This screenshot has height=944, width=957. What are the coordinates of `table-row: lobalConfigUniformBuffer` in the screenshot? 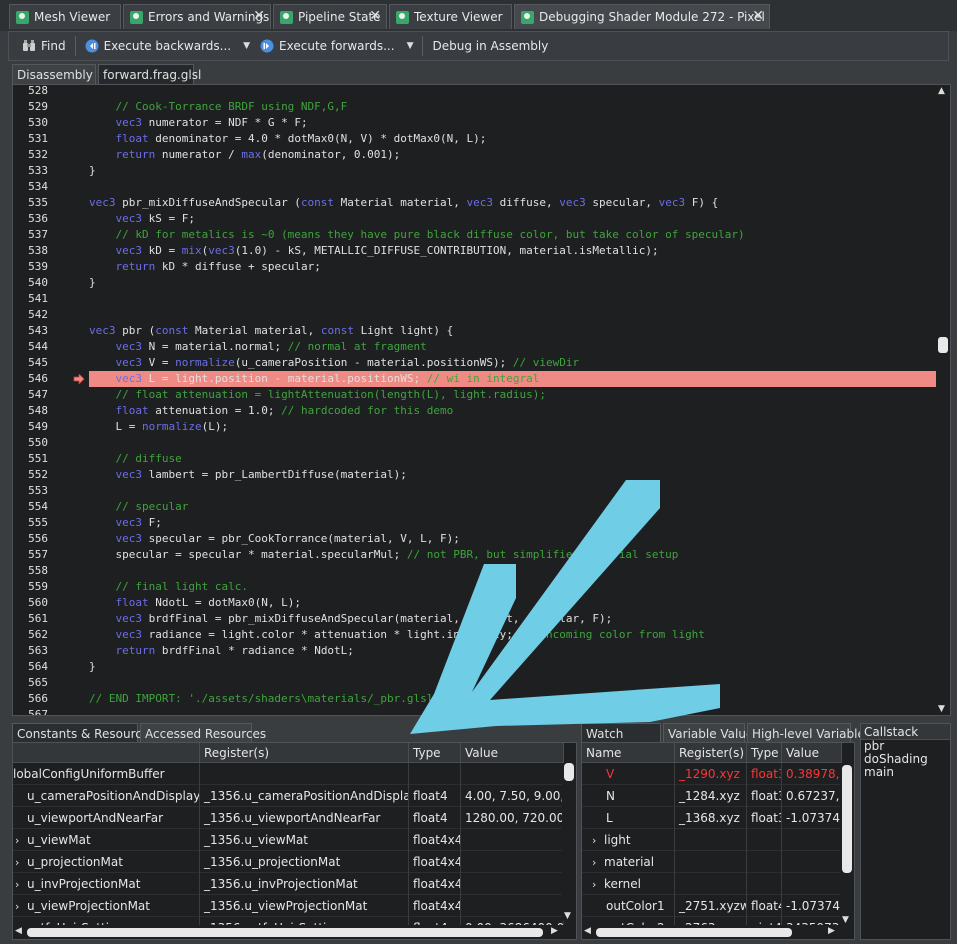 It's located at (288, 774).